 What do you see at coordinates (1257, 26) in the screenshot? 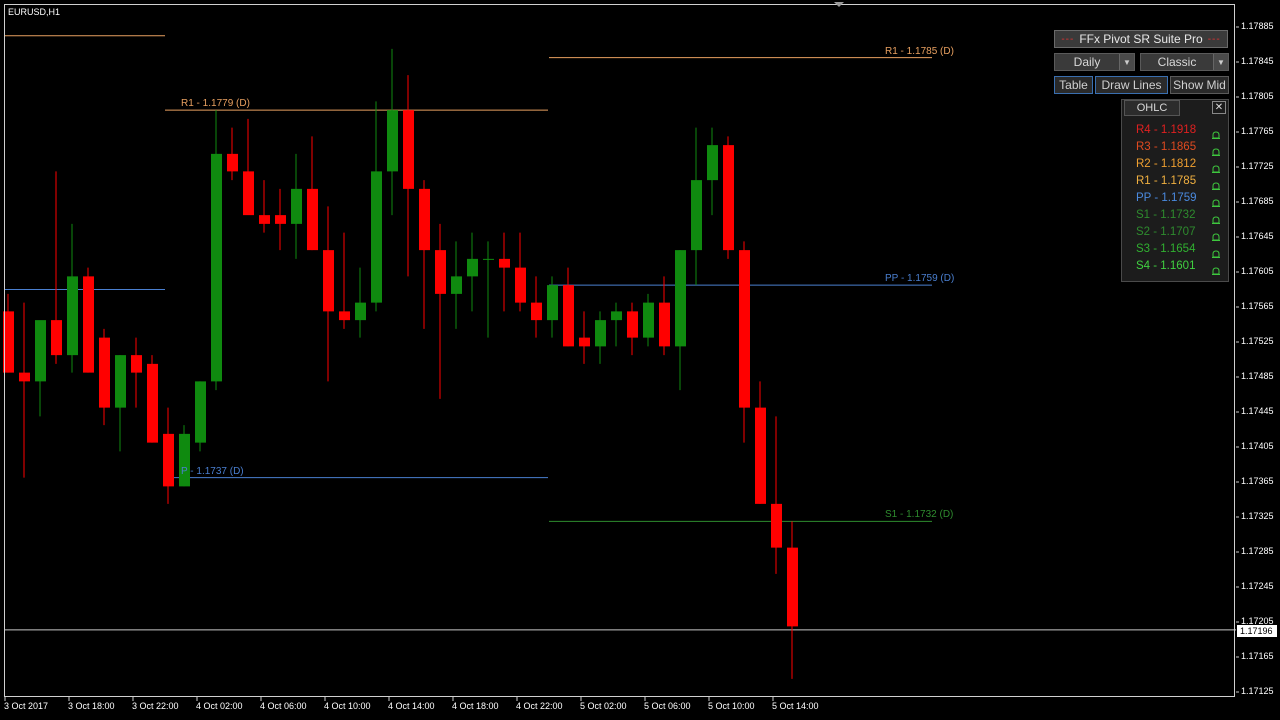
I see `price-tick-label: 1.17885` at bounding box center [1257, 26].